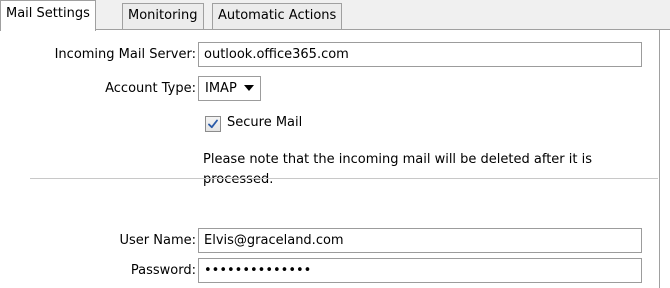 The image size is (670, 288). What do you see at coordinates (158, 240) in the screenshot?
I see `username-label: User Name:` at bounding box center [158, 240].